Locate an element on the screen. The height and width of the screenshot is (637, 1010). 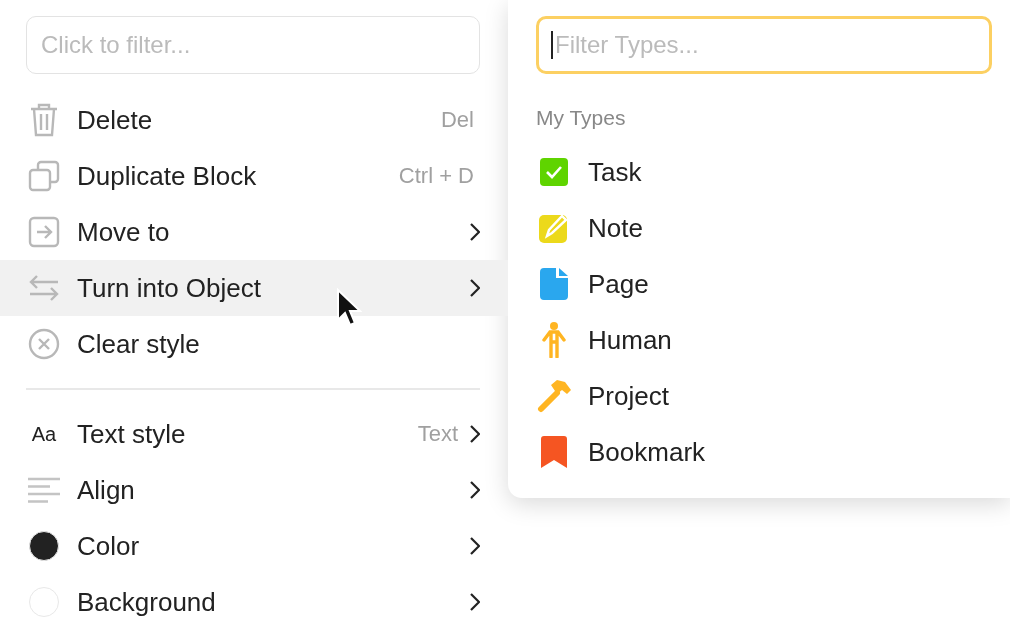
section-heading: My Types is located at coordinates (581, 118).